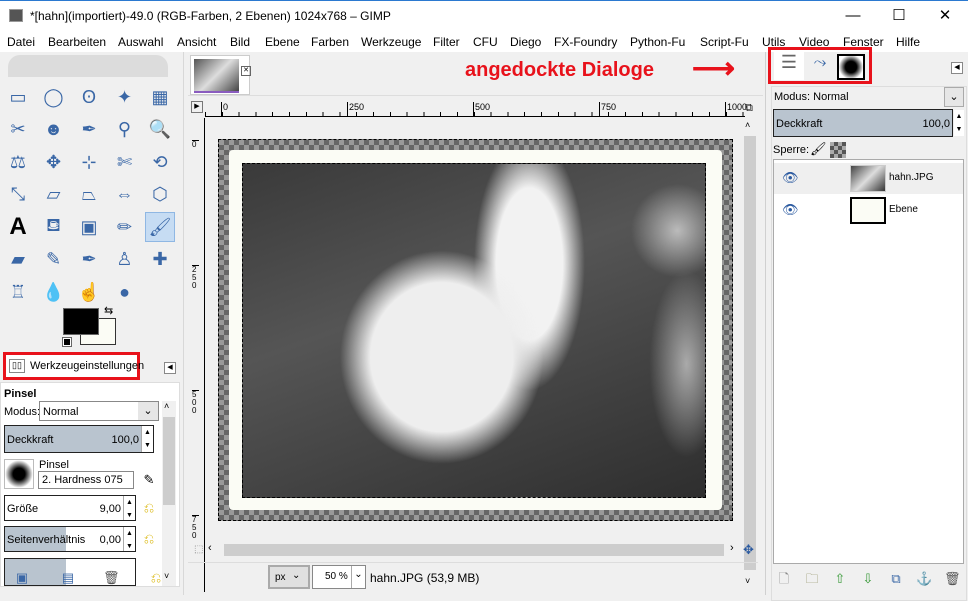 Image resolution: width=968 pixels, height=601 pixels. Describe the element at coordinates (732, 548) in the screenshot. I see `scroll-right-icon: ›` at that location.